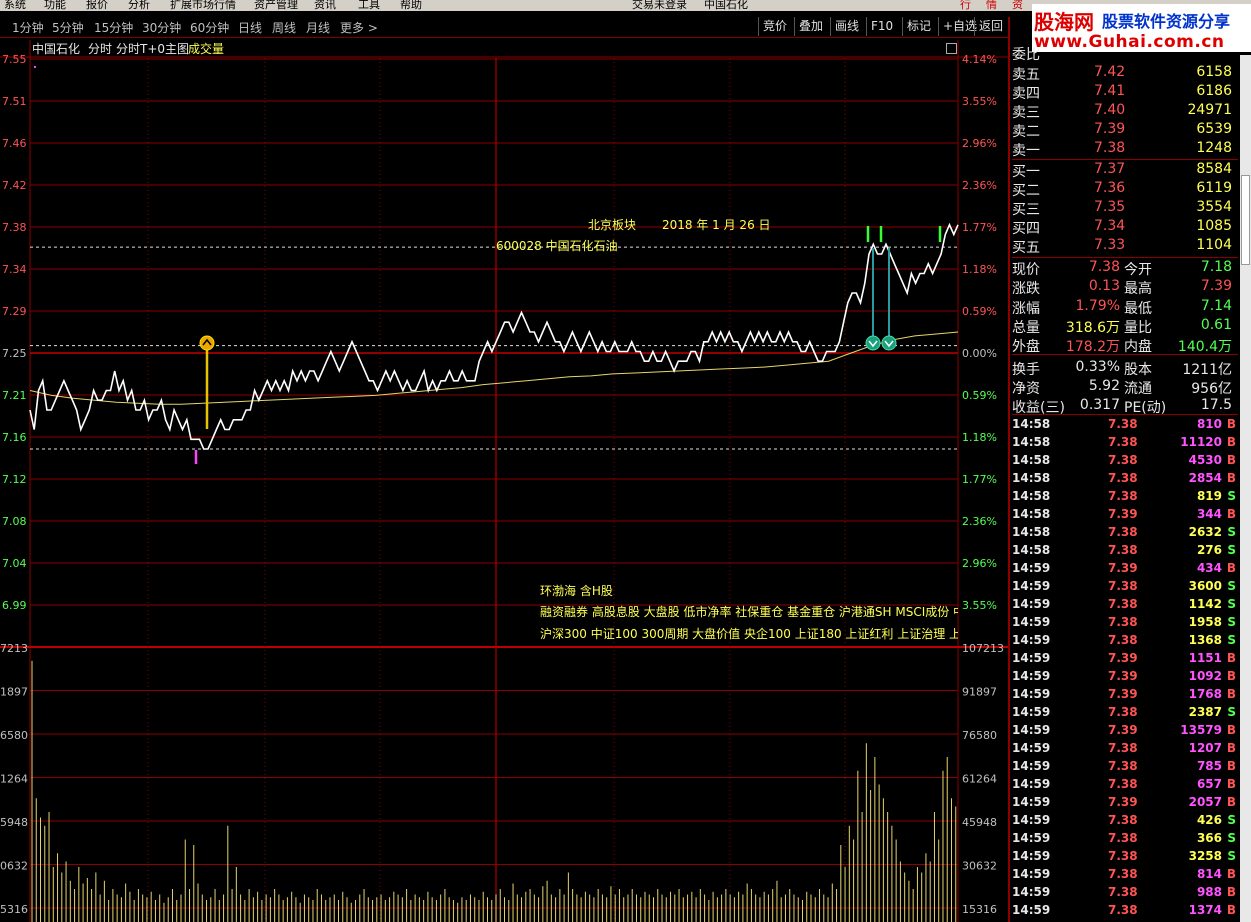 This screenshot has height=922, width=1251. I want to click on tick-row: 14:59 7.39 13579 B, so click(1125, 732).